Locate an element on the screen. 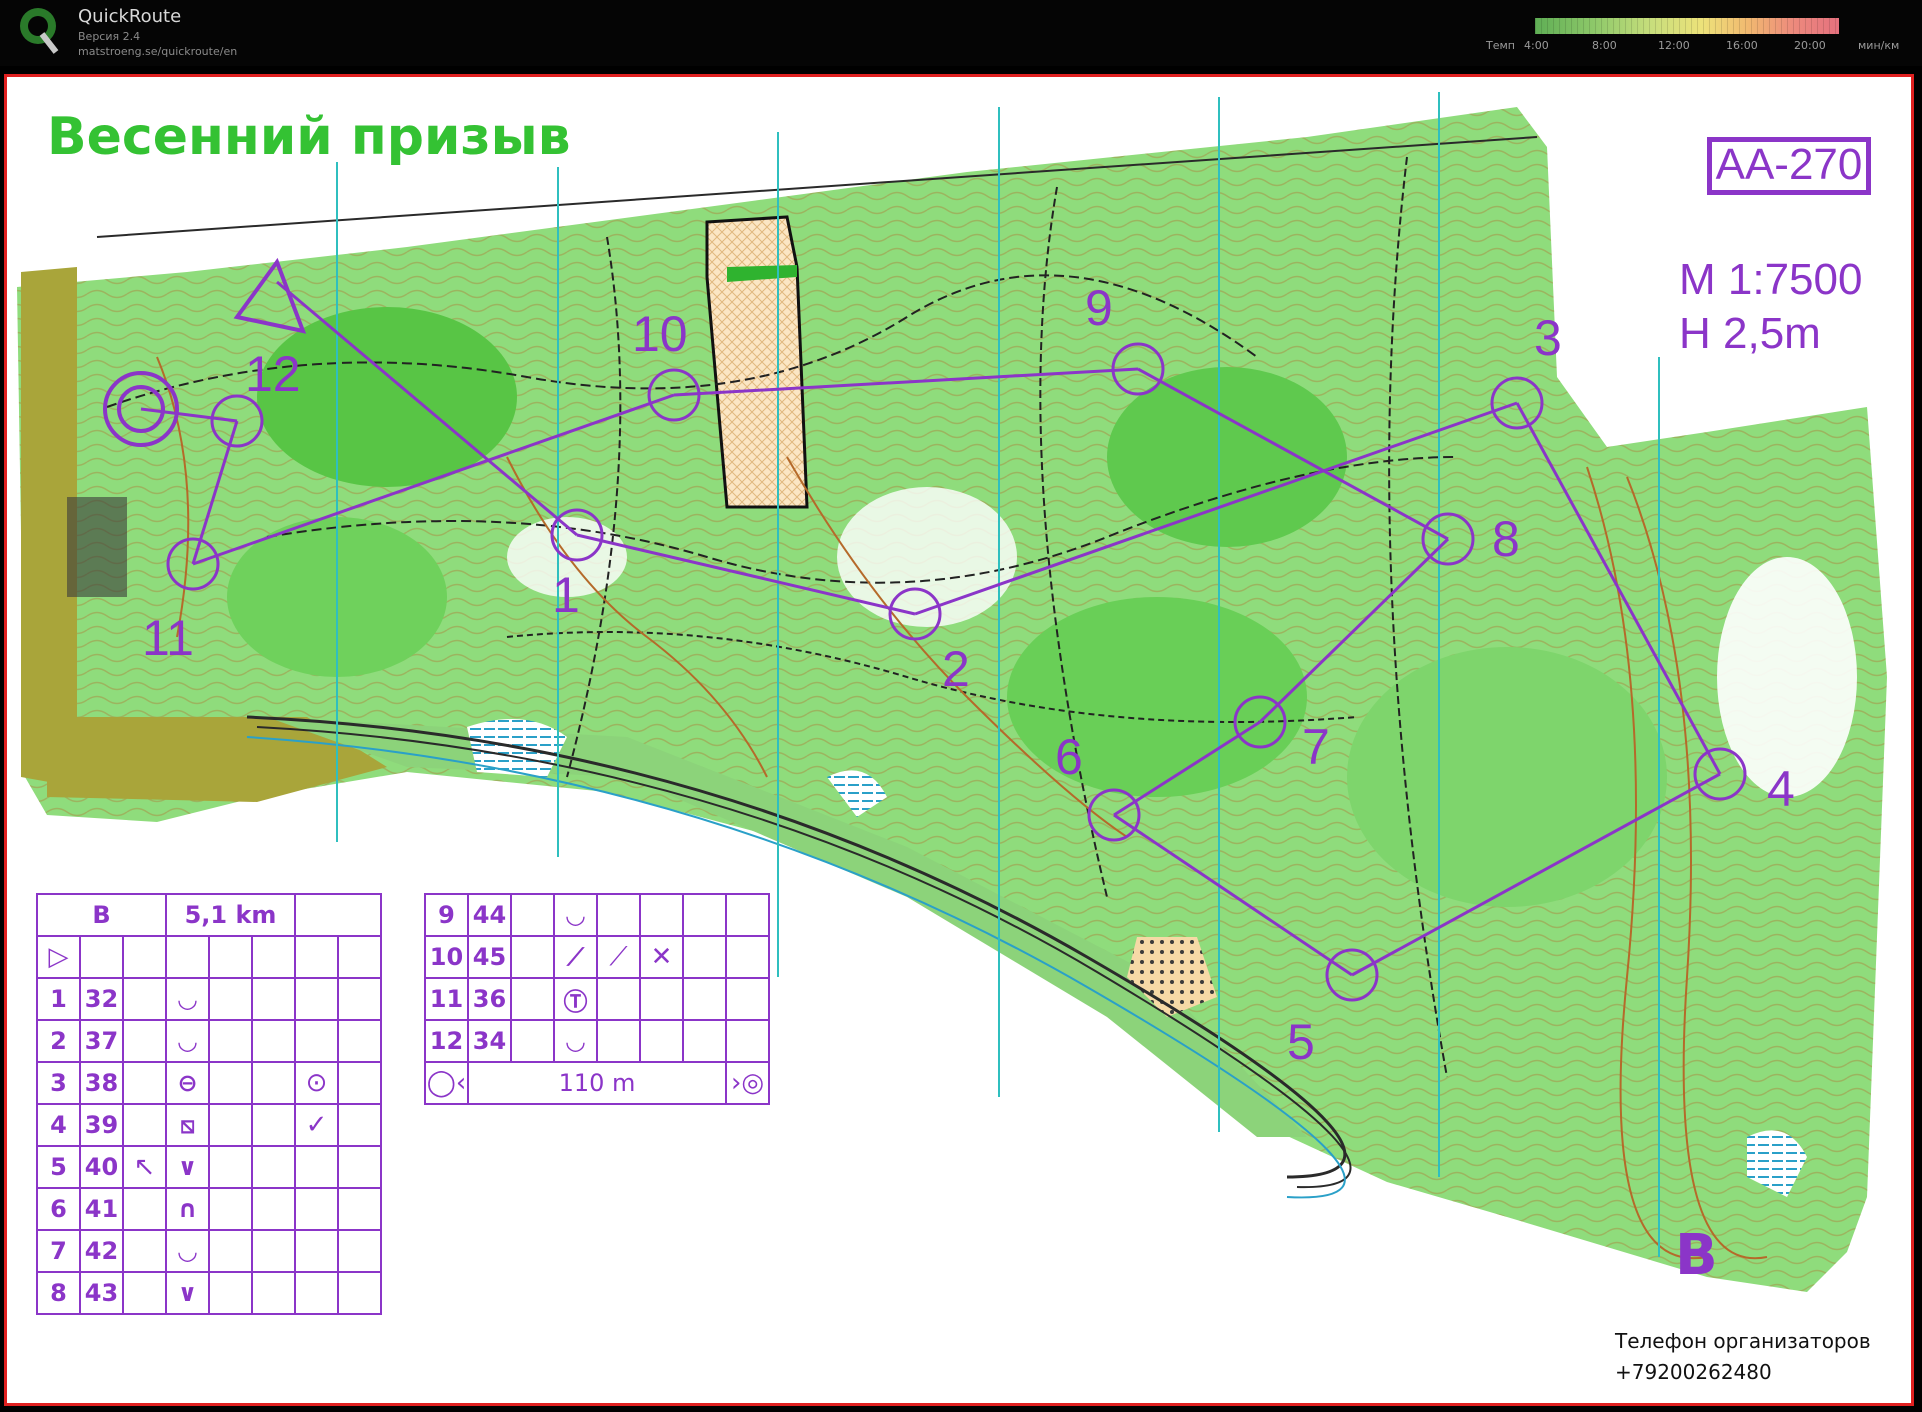 Image resolution: width=1922 pixels, height=1412 pixels. control-descriptions-right: 9 44 ◡ 10 45 ⟋ ⟋ ✕ 11 36 Ⓣ 12 34 ◡ ◯‹ 110 m ›◎ is located at coordinates (597, 999).